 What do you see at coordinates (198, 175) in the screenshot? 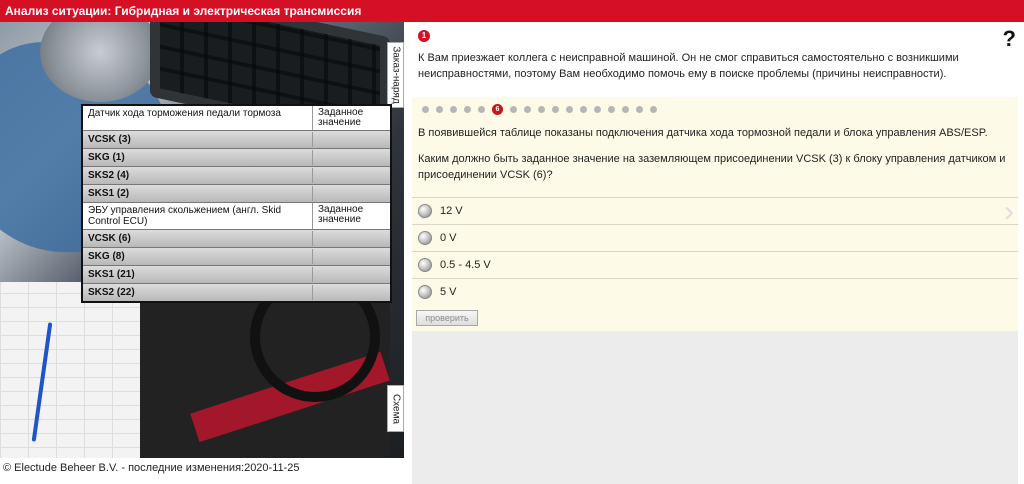
I see `row-label: SKS2 (4)` at bounding box center [198, 175].